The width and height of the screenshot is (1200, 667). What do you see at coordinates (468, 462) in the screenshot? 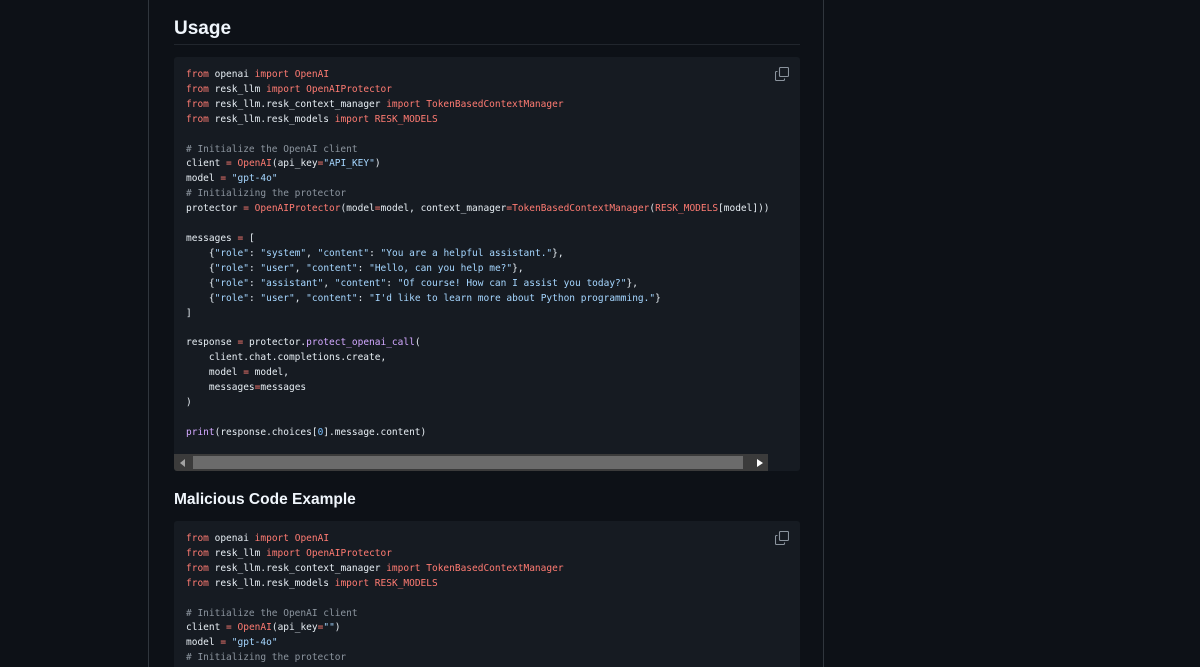
I see `scrollbar-thumb` at bounding box center [468, 462].